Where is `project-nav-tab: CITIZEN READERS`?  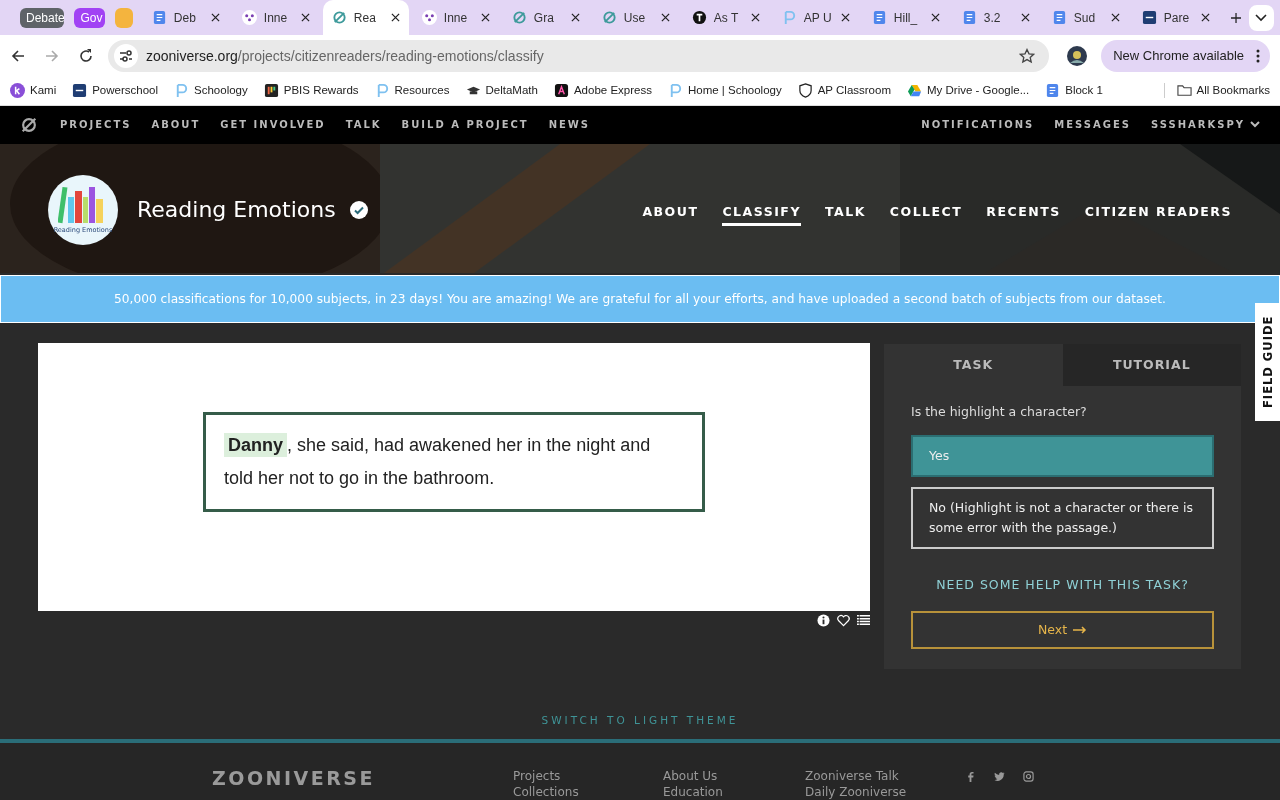
project-nav-tab: CITIZEN READERS is located at coordinates (1158, 213).